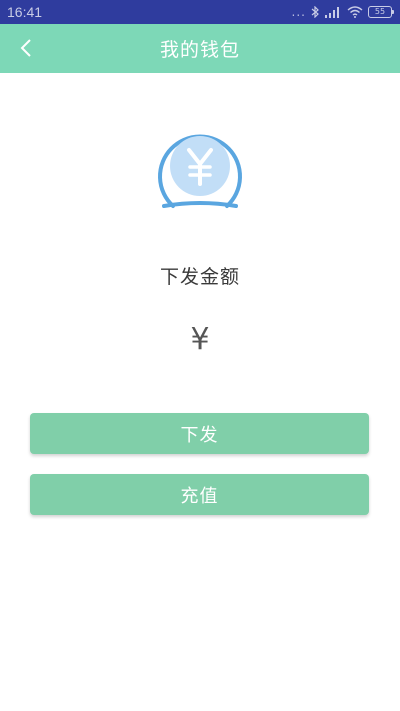  What do you see at coordinates (199, 277) in the screenshot?
I see `amount-label: 下发金额` at bounding box center [199, 277].